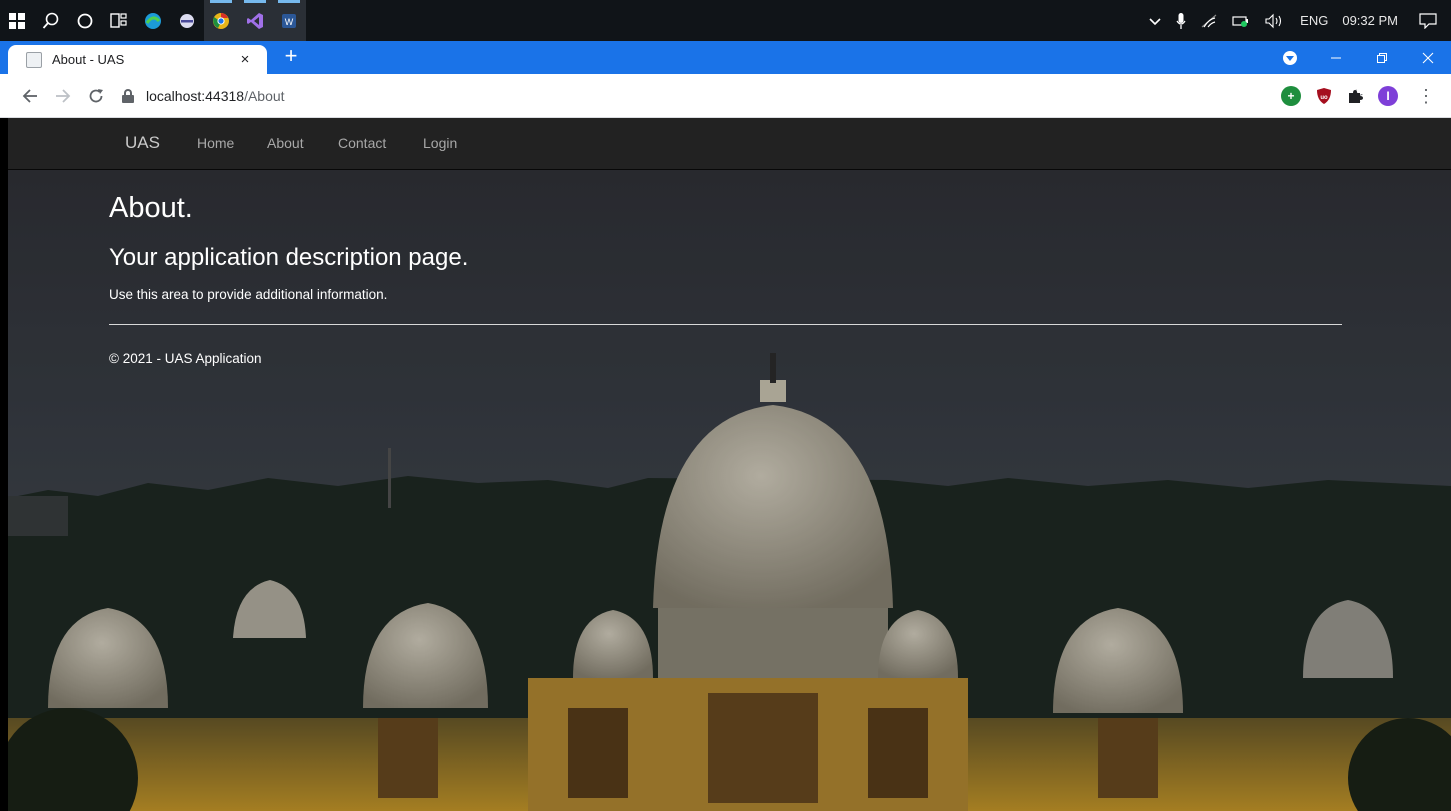 The width and height of the screenshot is (1451, 811). What do you see at coordinates (725, 20) in the screenshot?
I see `windows-taskbar: W ENG 09:32 PM` at bounding box center [725, 20].